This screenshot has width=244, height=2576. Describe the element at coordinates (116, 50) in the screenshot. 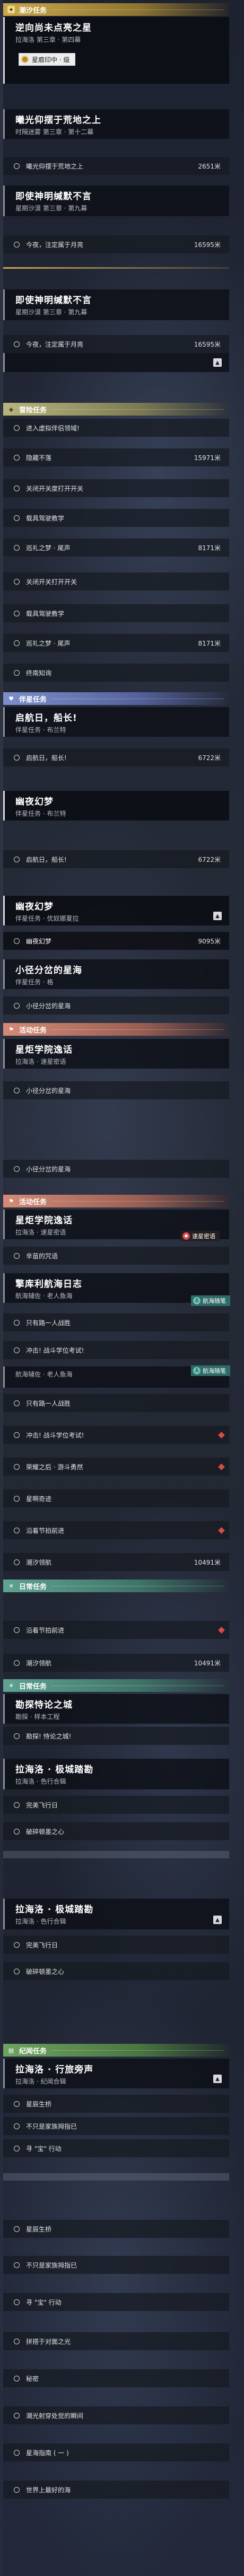

I see `quest-card-q1: 逆向尚未点亮之星 拉海洛 第三章 · 第四幕 星痕印中 · 级` at that location.